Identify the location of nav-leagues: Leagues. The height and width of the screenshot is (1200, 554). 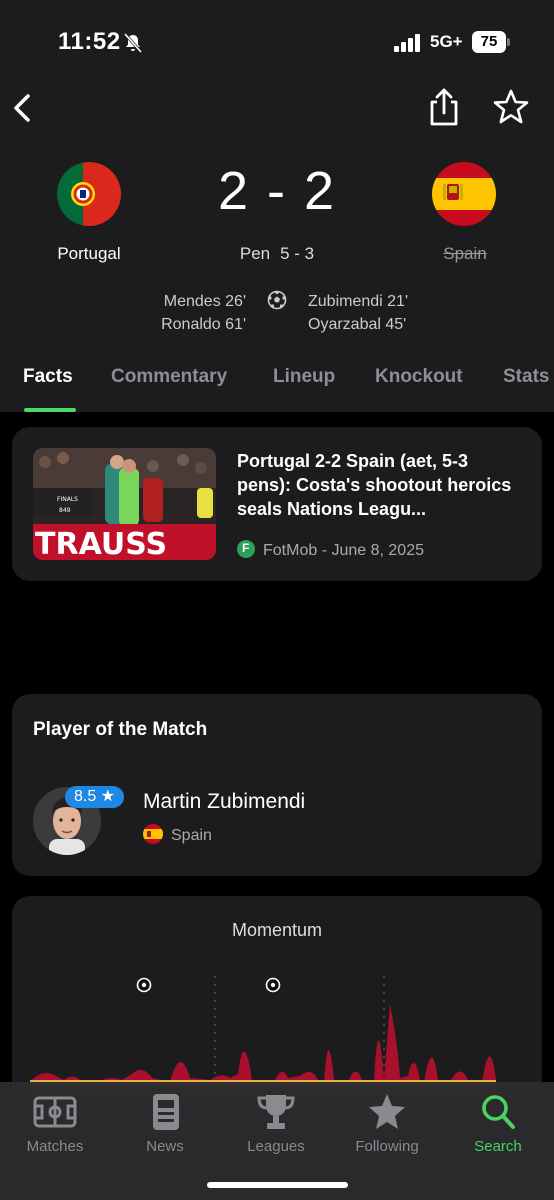
(276, 1123).